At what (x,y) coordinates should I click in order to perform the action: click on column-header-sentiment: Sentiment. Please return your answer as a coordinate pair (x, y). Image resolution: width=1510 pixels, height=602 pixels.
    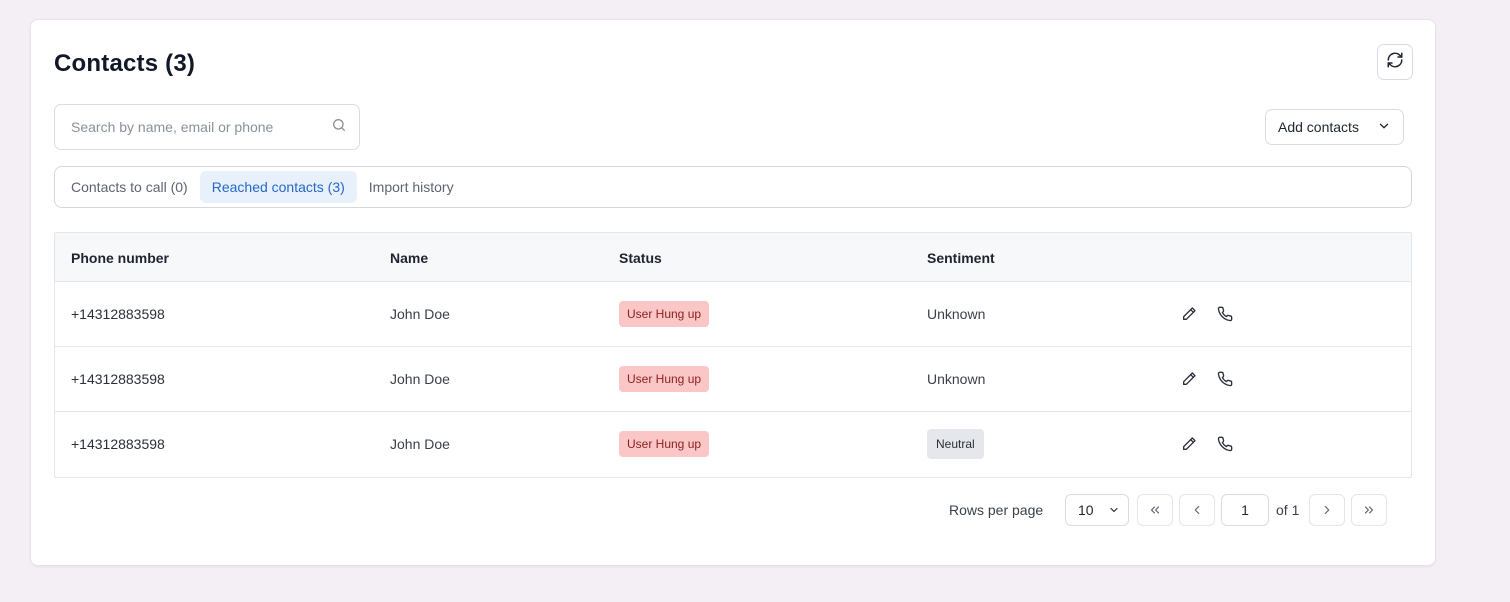
    Looking at the image, I should click on (961, 257).